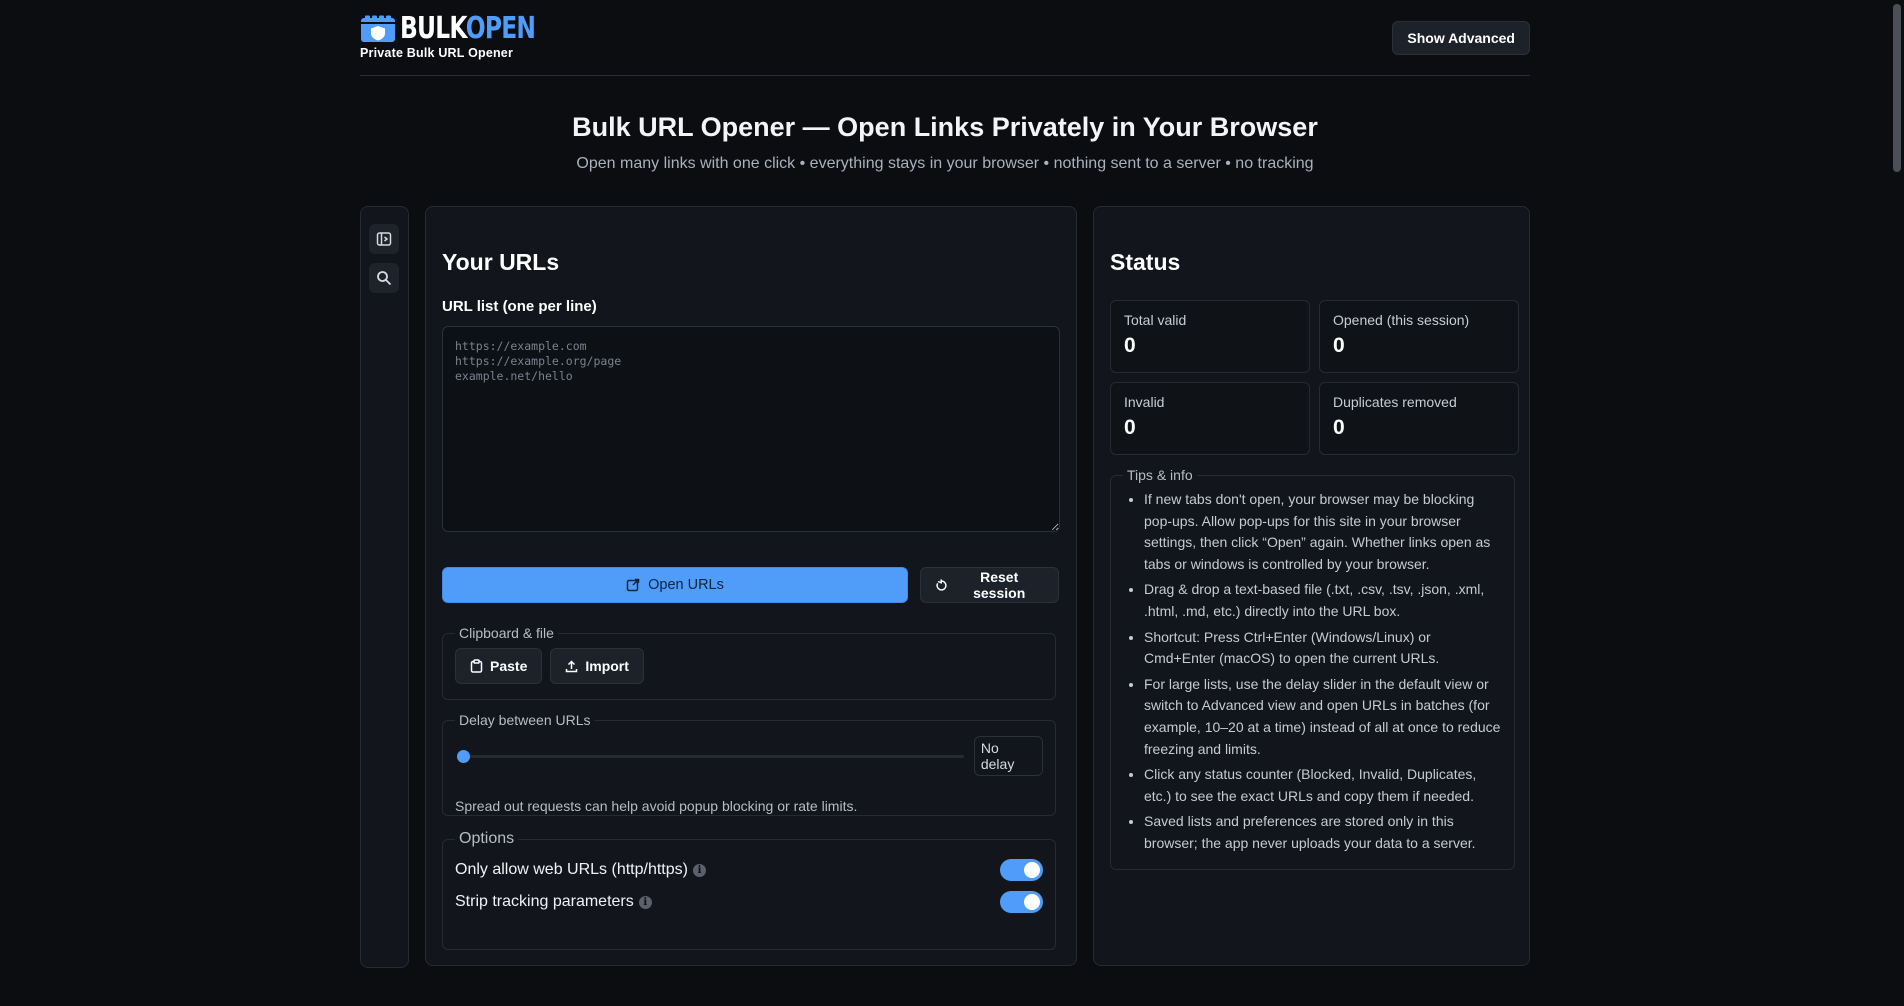  Describe the element at coordinates (1897, 88) in the screenshot. I see `scrollbar-thumb` at that location.